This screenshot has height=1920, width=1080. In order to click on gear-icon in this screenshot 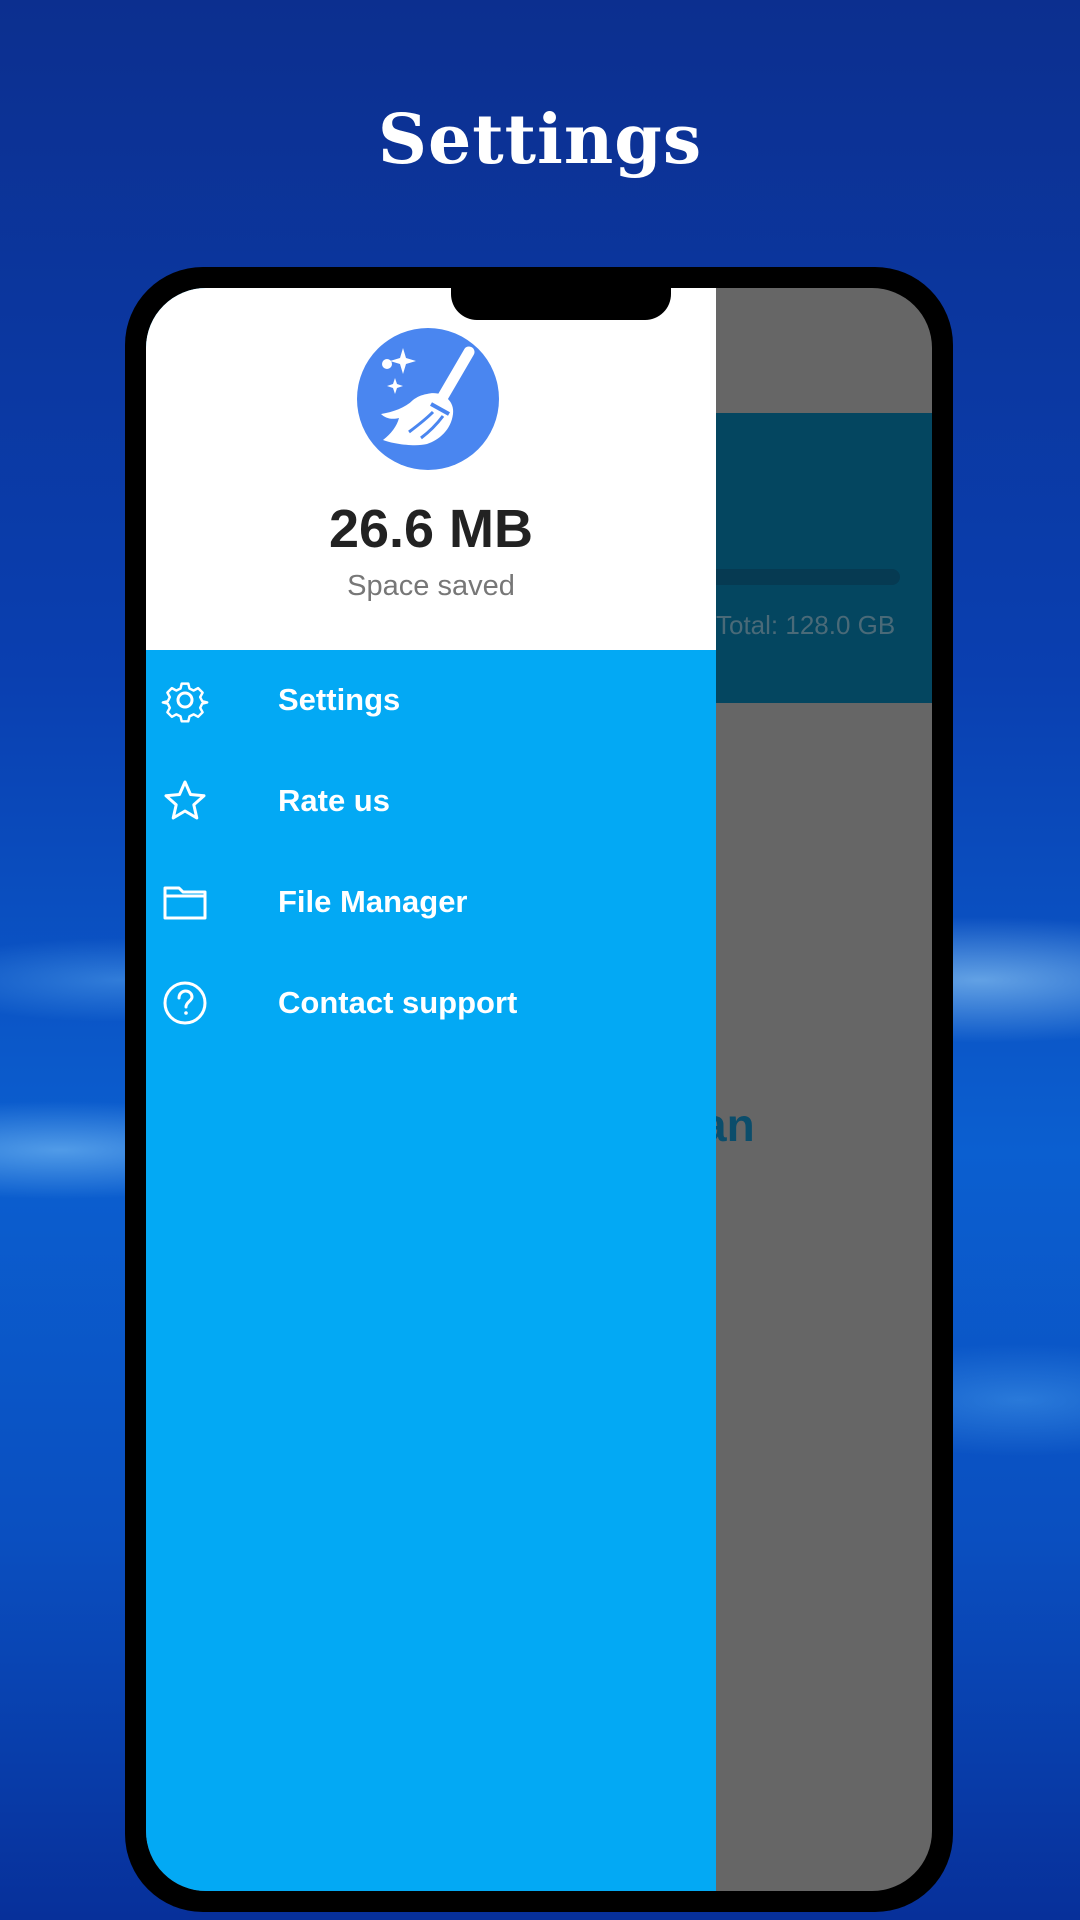, I will do `click(185, 700)`.